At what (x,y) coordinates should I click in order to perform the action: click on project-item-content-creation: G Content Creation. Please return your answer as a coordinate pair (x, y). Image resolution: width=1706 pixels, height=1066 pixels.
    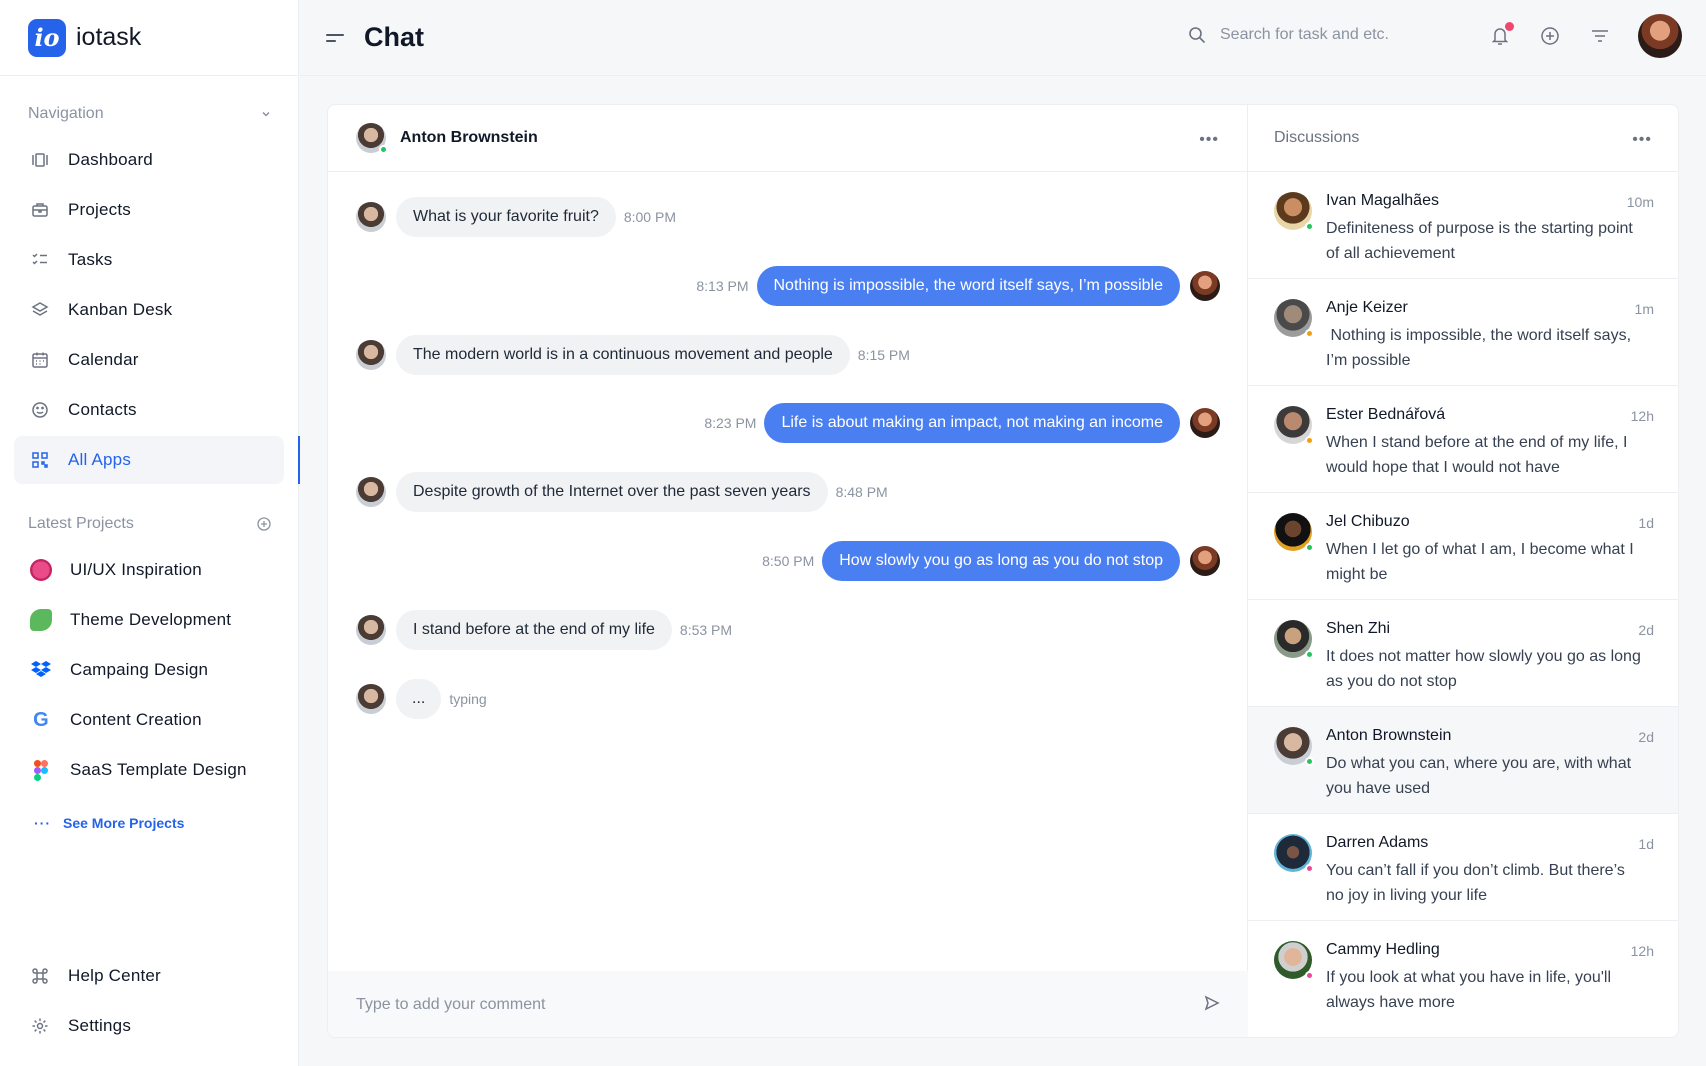
    Looking at the image, I should click on (149, 720).